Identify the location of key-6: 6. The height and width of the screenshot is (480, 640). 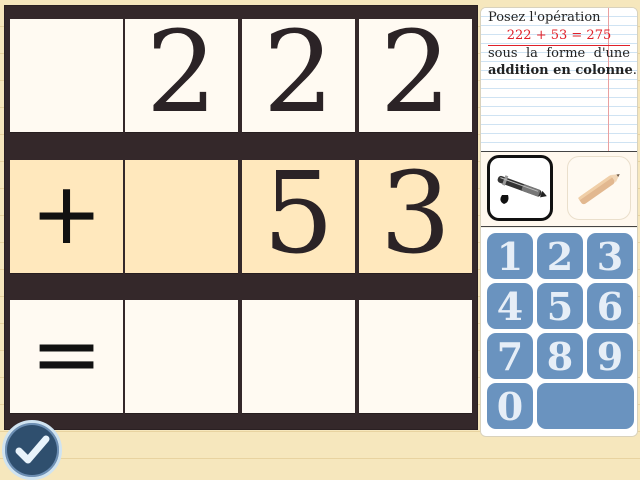
(610, 306).